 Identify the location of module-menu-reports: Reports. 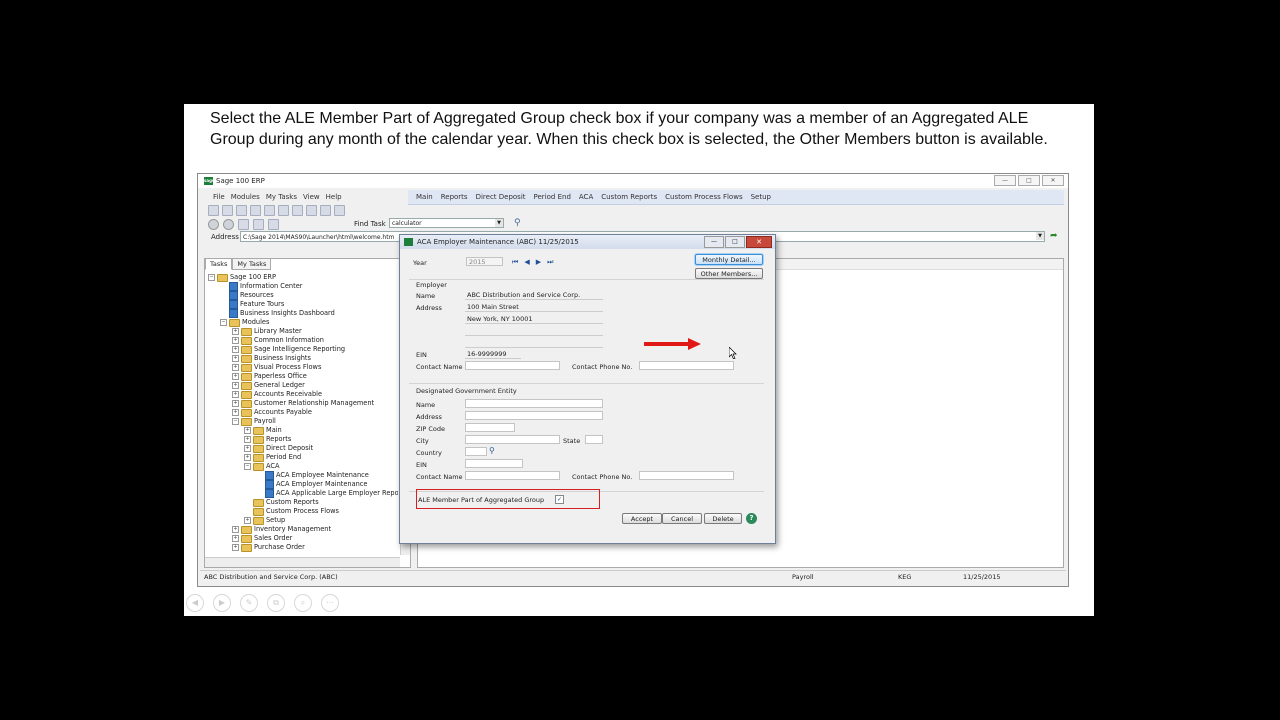
(454, 197).